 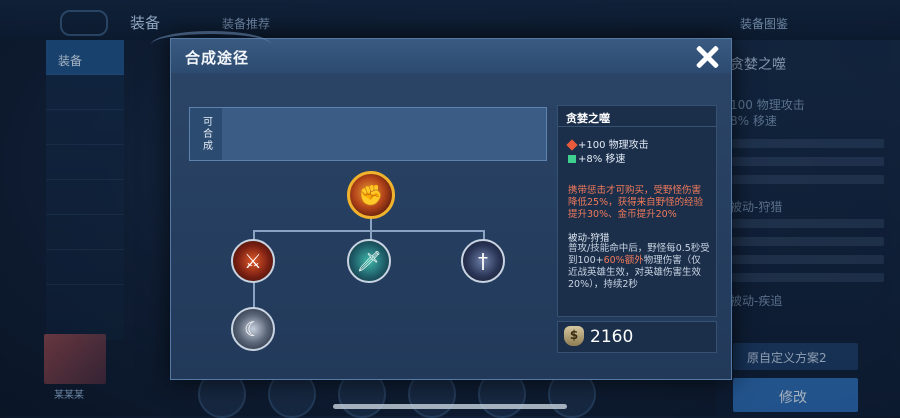 I want to click on stat-move-text: +8% 移速, so click(x=602, y=159).